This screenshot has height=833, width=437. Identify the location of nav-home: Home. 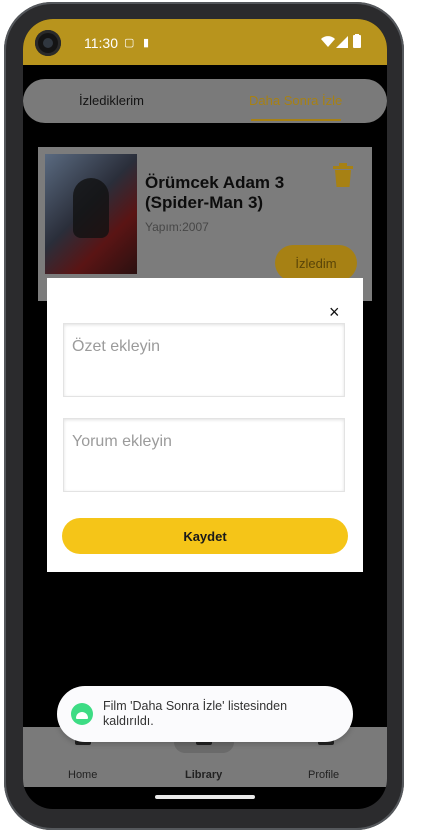
(82, 775).